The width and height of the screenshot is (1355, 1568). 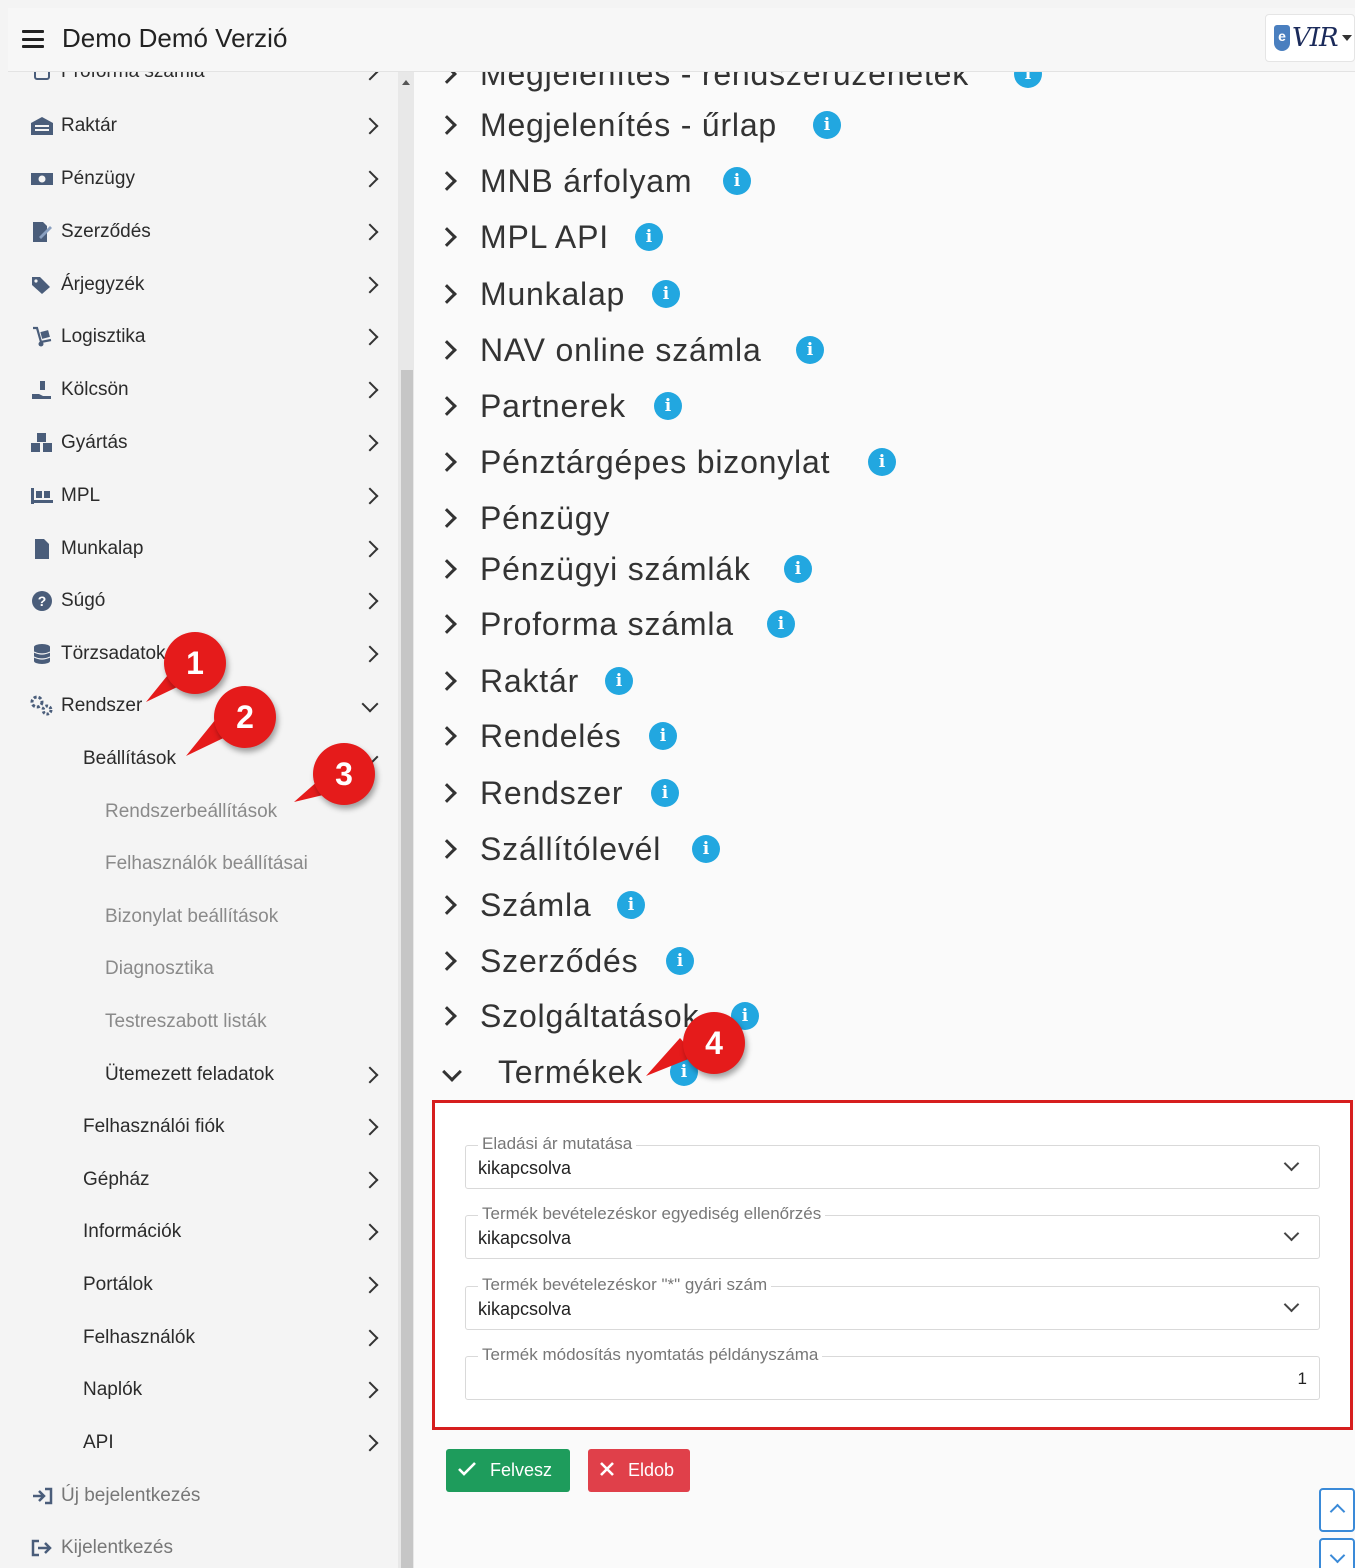 What do you see at coordinates (95, 389) in the screenshot?
I see `sidebar-item-label: Kölcsön` at bounding box center [95, 389].